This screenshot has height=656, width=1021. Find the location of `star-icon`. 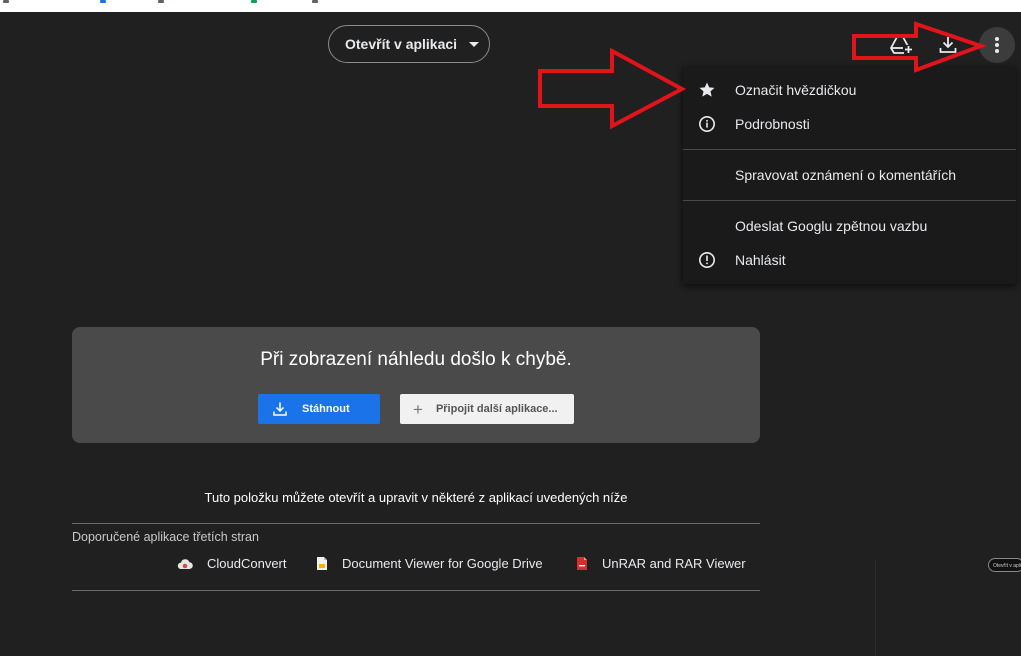

star-icon is located at coordinates (707, 89).